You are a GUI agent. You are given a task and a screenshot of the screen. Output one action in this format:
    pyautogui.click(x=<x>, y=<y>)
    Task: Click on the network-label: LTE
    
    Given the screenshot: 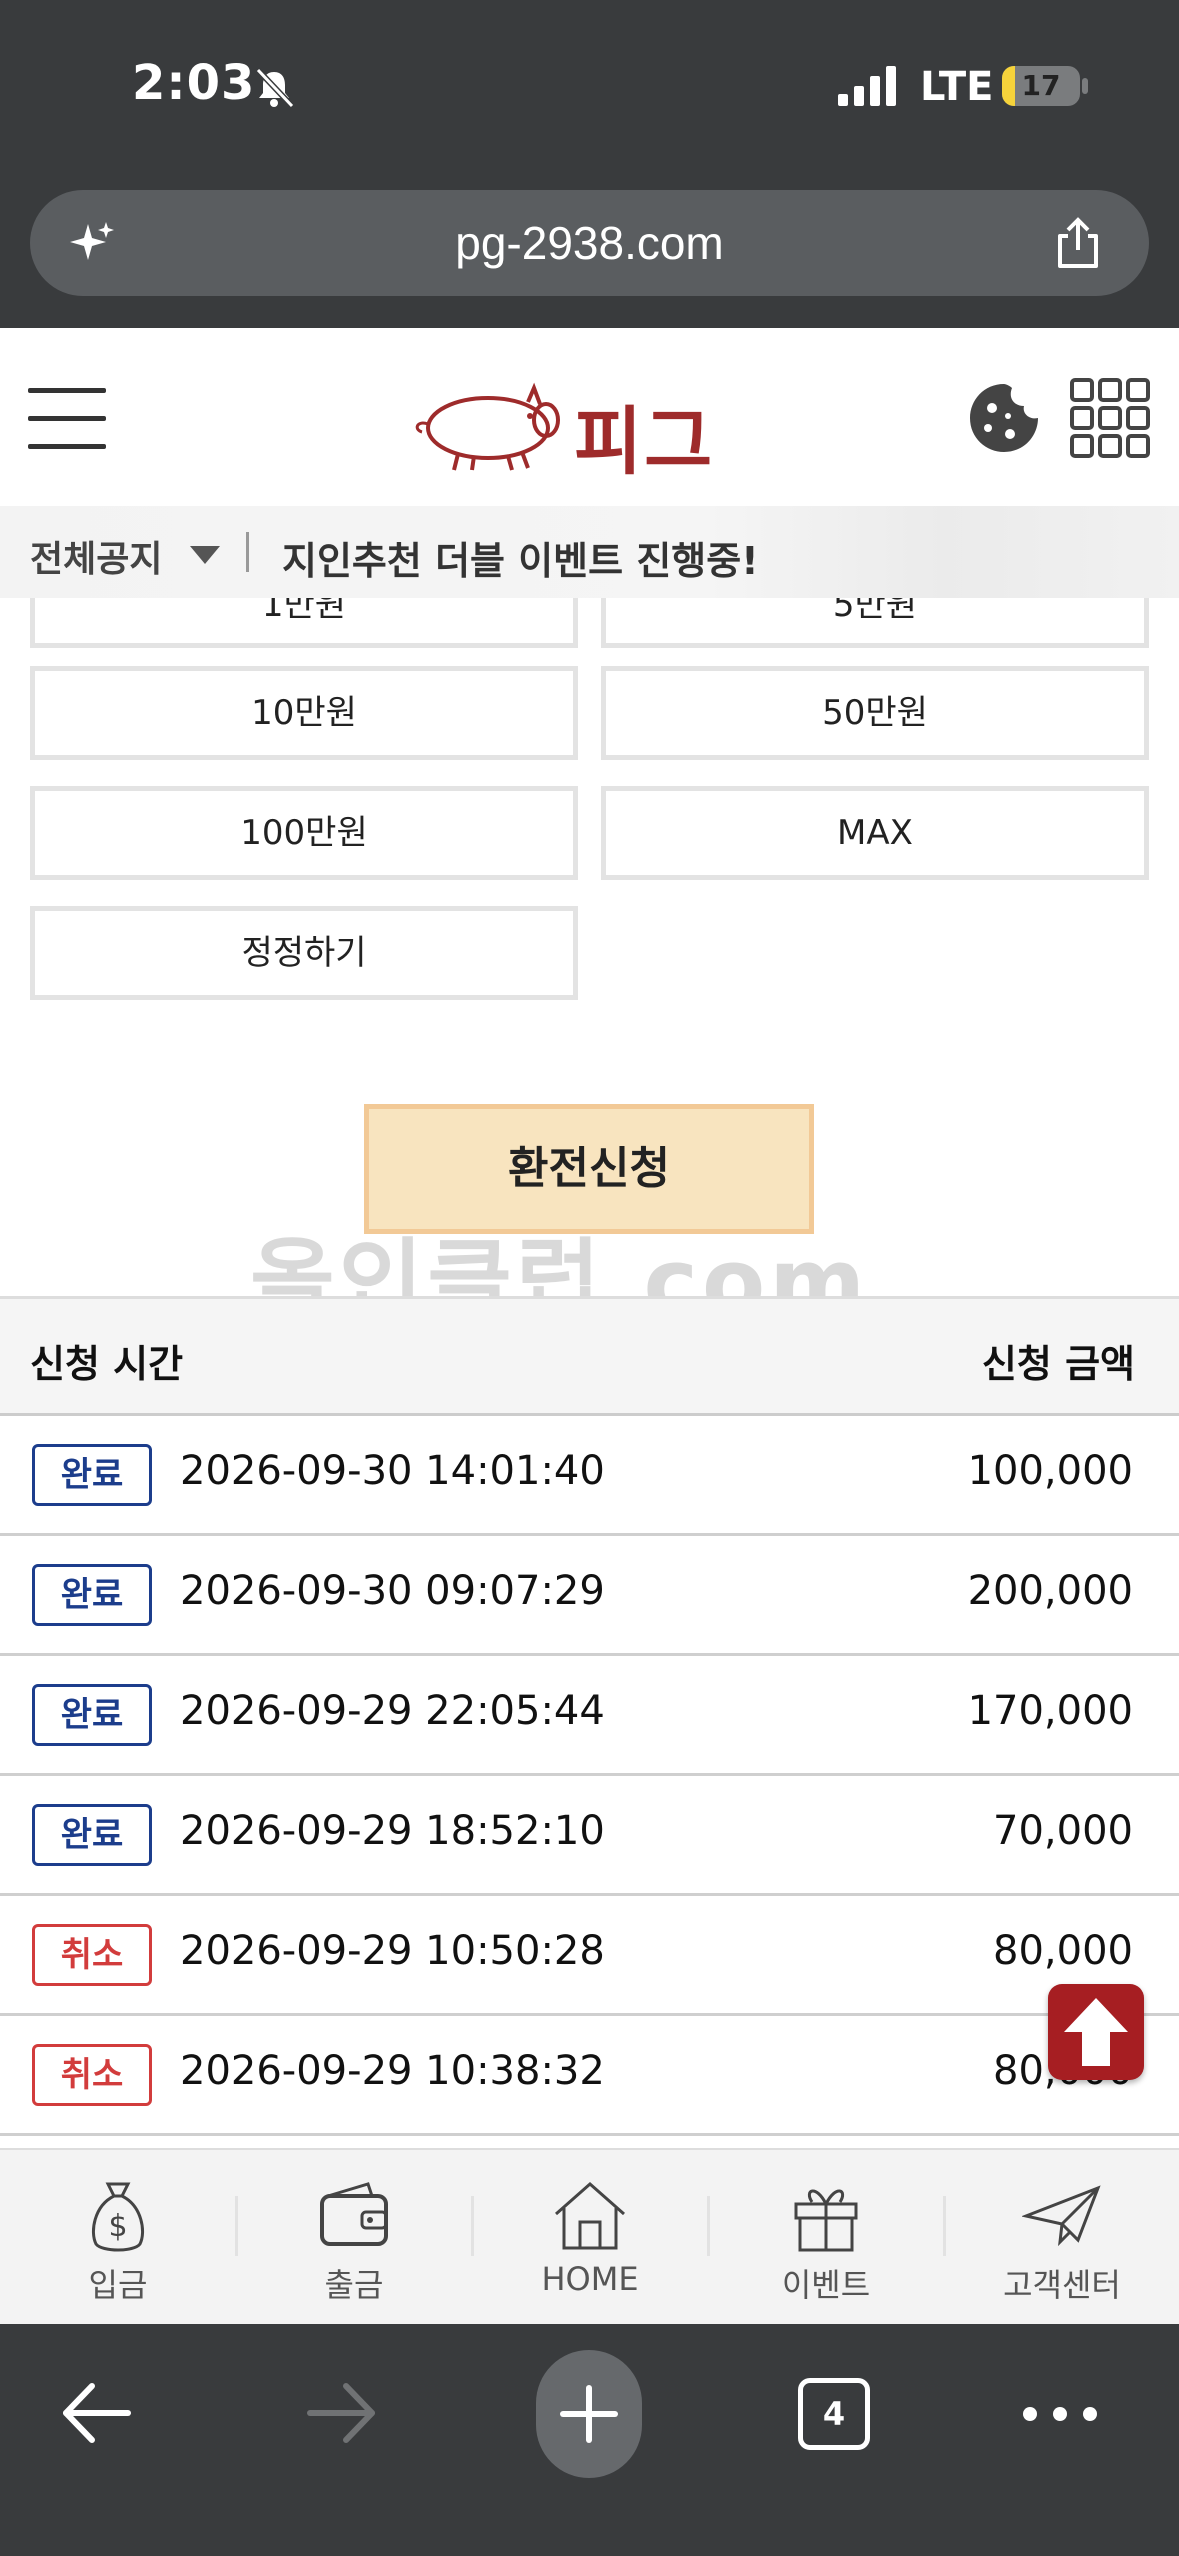 What is the action you would take?
    pyautogui.click(x=957, y=87)
    